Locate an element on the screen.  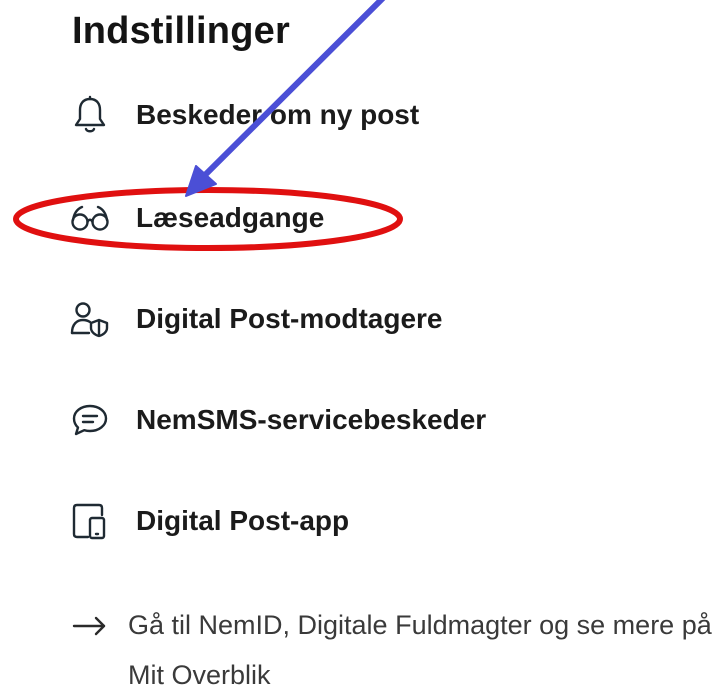
settings-item-recipients: Digital Post-modtagere is located at coordinates (255, 319).